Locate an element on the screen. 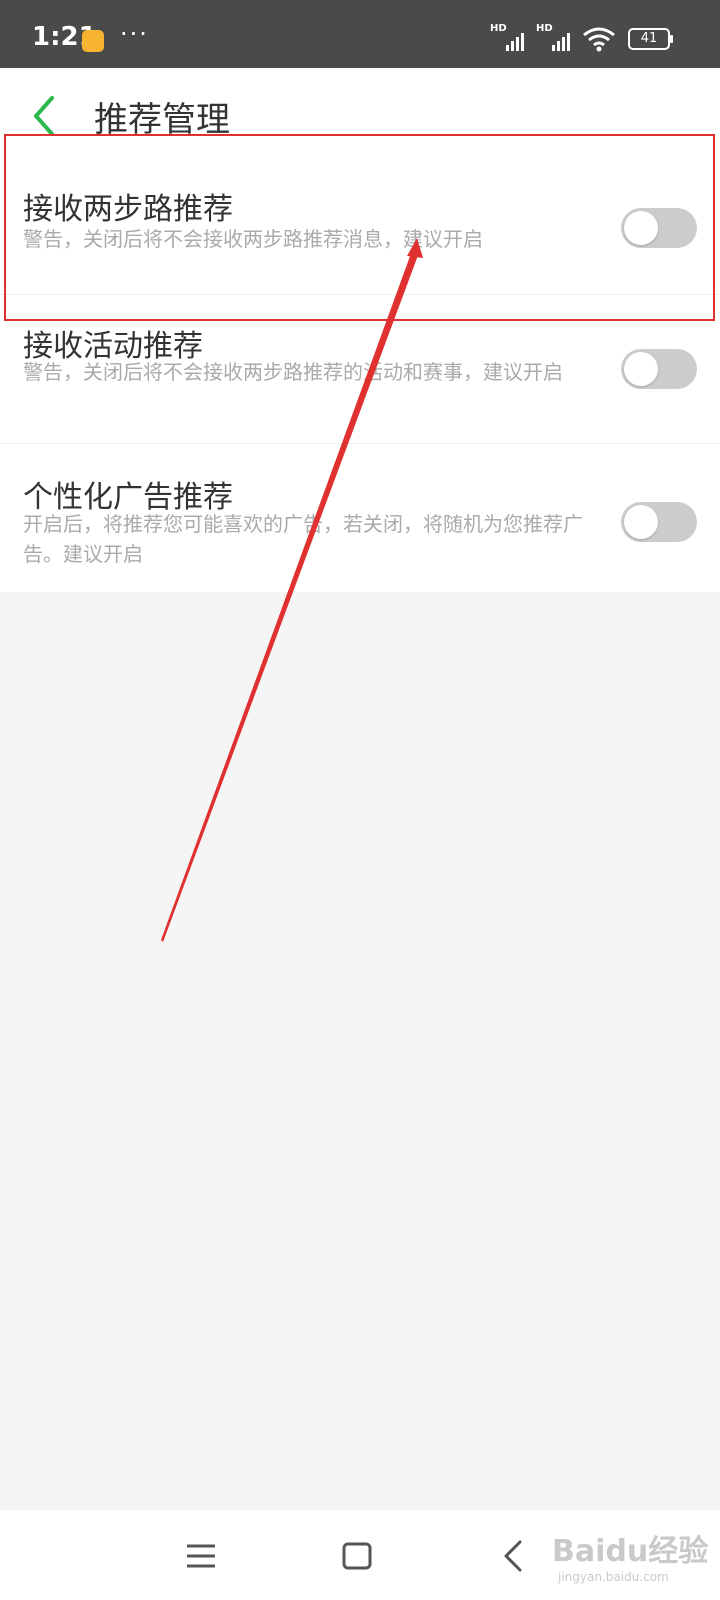 The height and width of the screenshot is (1600, 720). setting-description: 警告，关闭后将不会接收两步路推荐消息，建议开启 is located at coordinates (253, 239).